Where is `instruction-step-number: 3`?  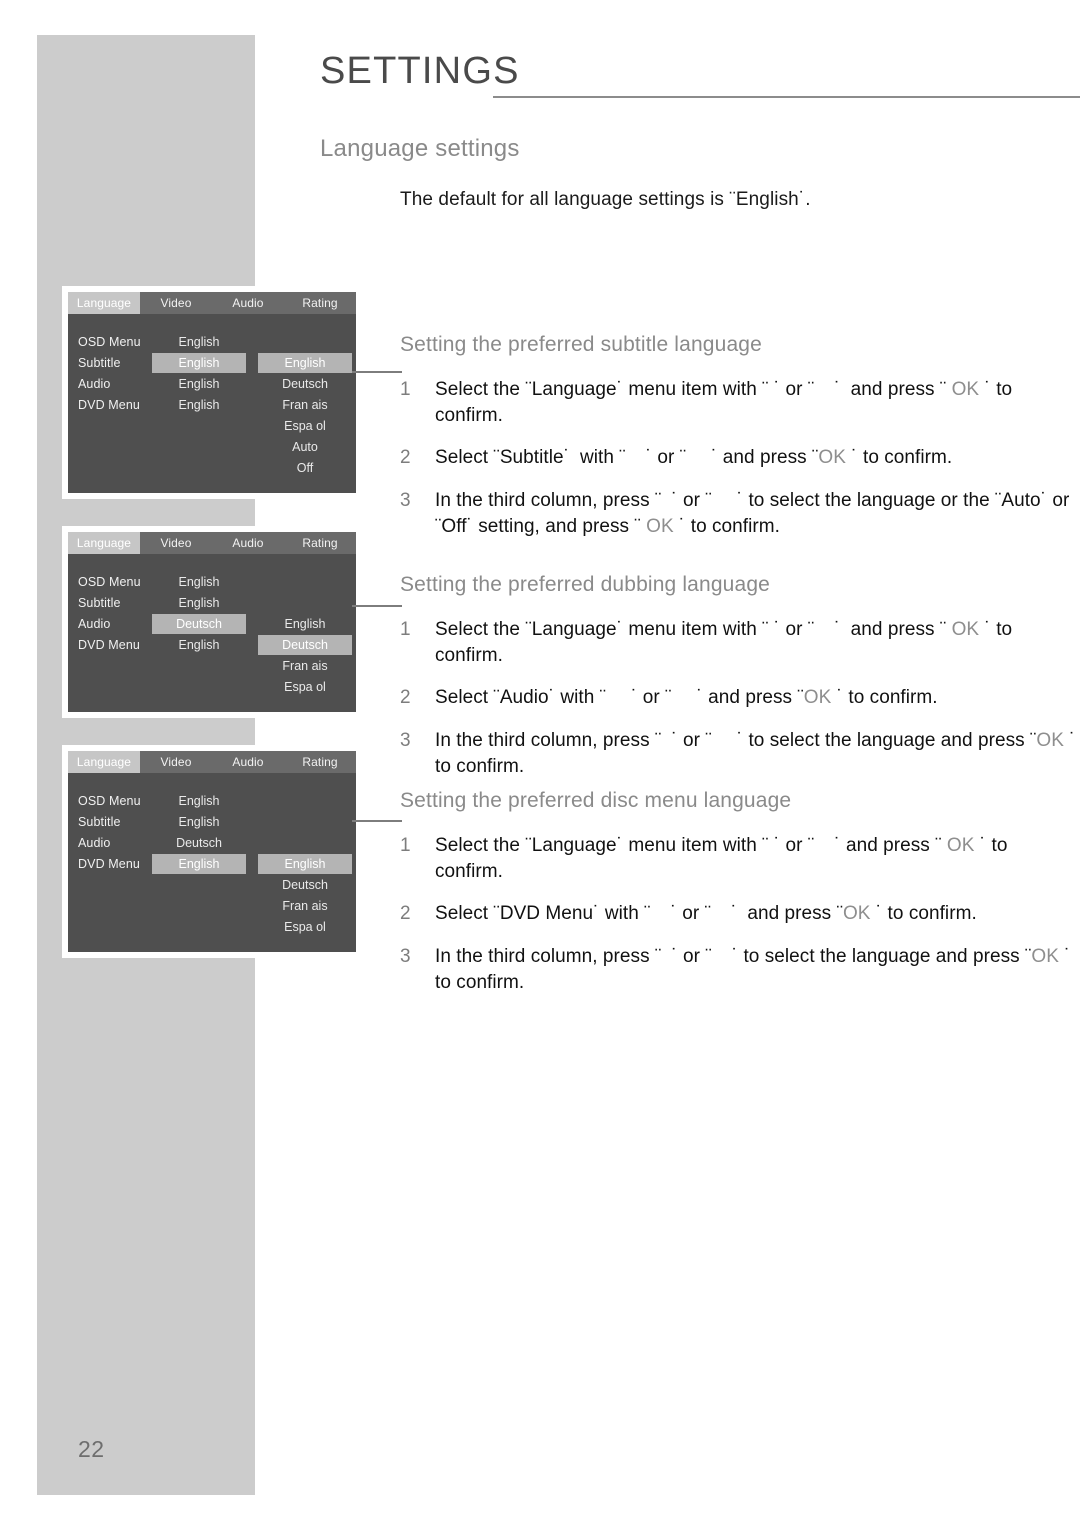
instruction-step-number: 3 is located at coordinates (405, 740).